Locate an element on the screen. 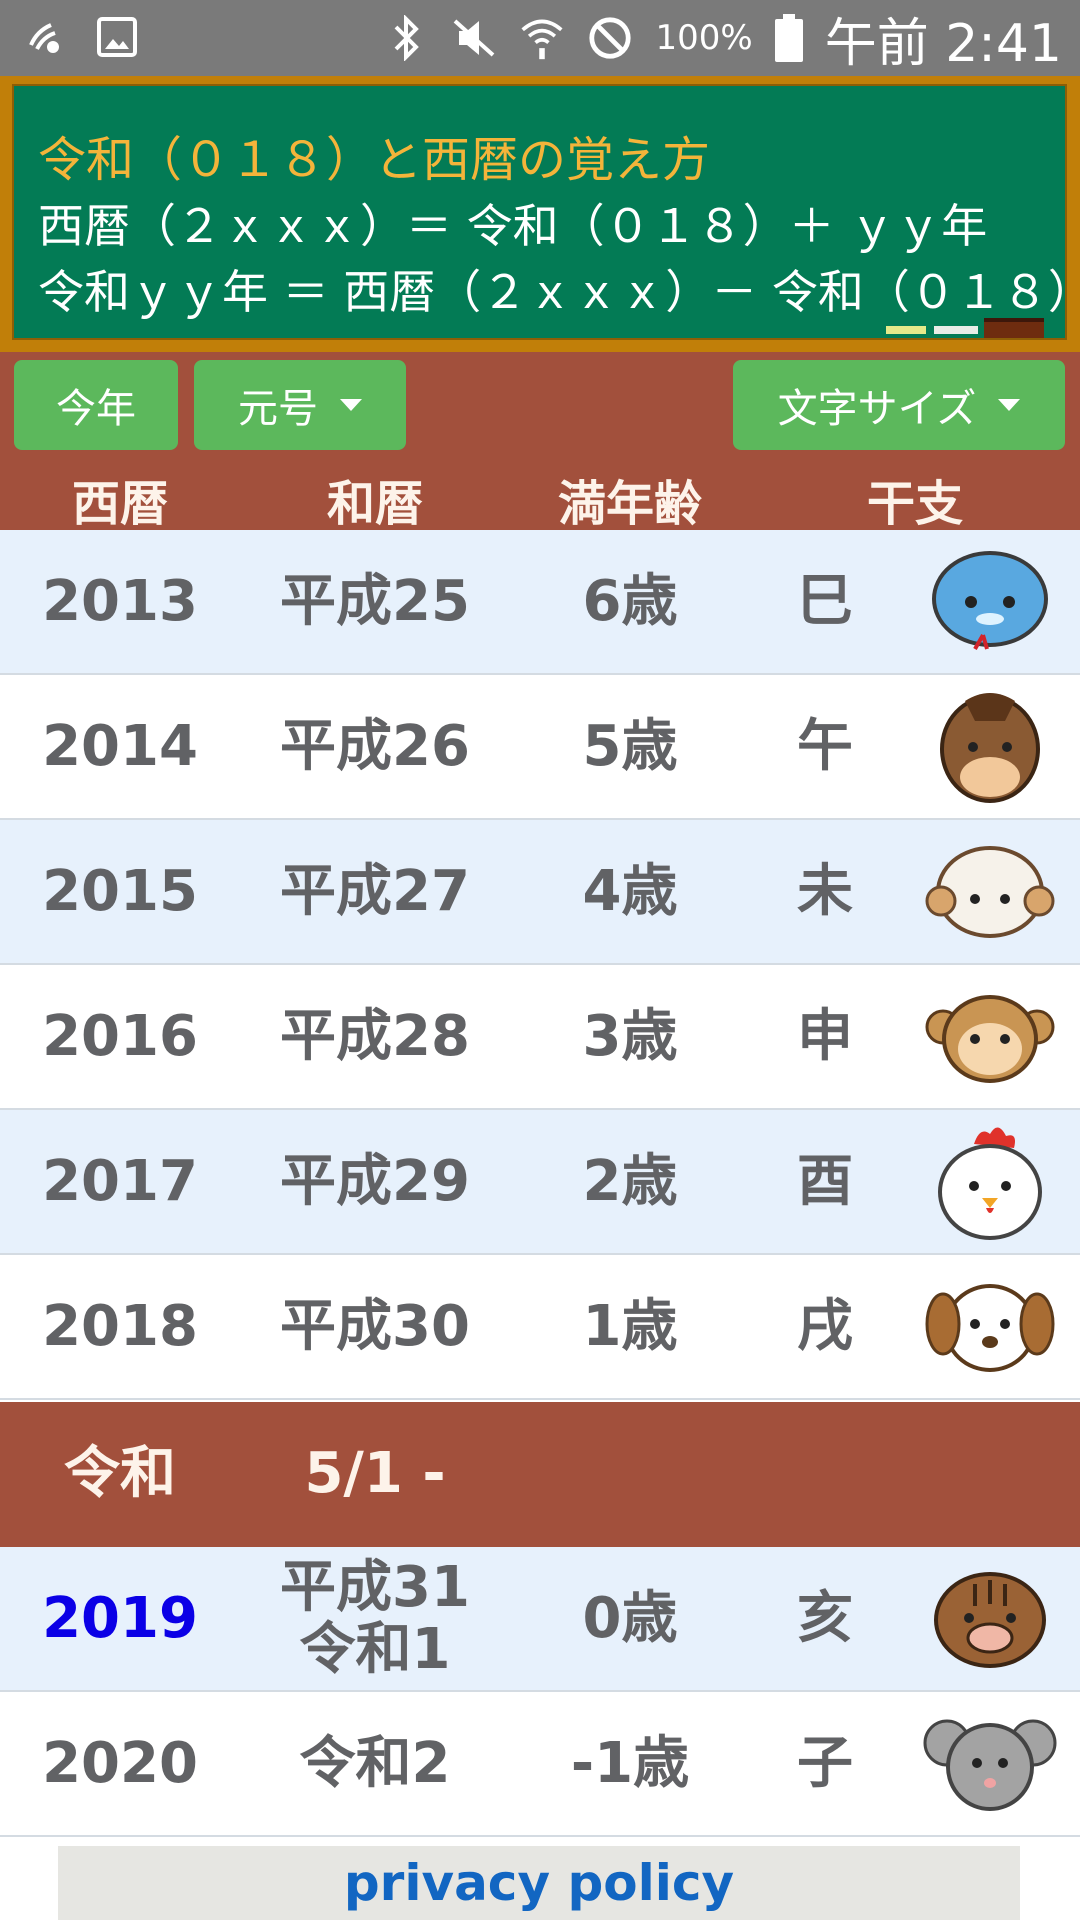 The width and height of the screenshot is (1080, 1920). era-label: 元号 is located at coordinates (278, 409).